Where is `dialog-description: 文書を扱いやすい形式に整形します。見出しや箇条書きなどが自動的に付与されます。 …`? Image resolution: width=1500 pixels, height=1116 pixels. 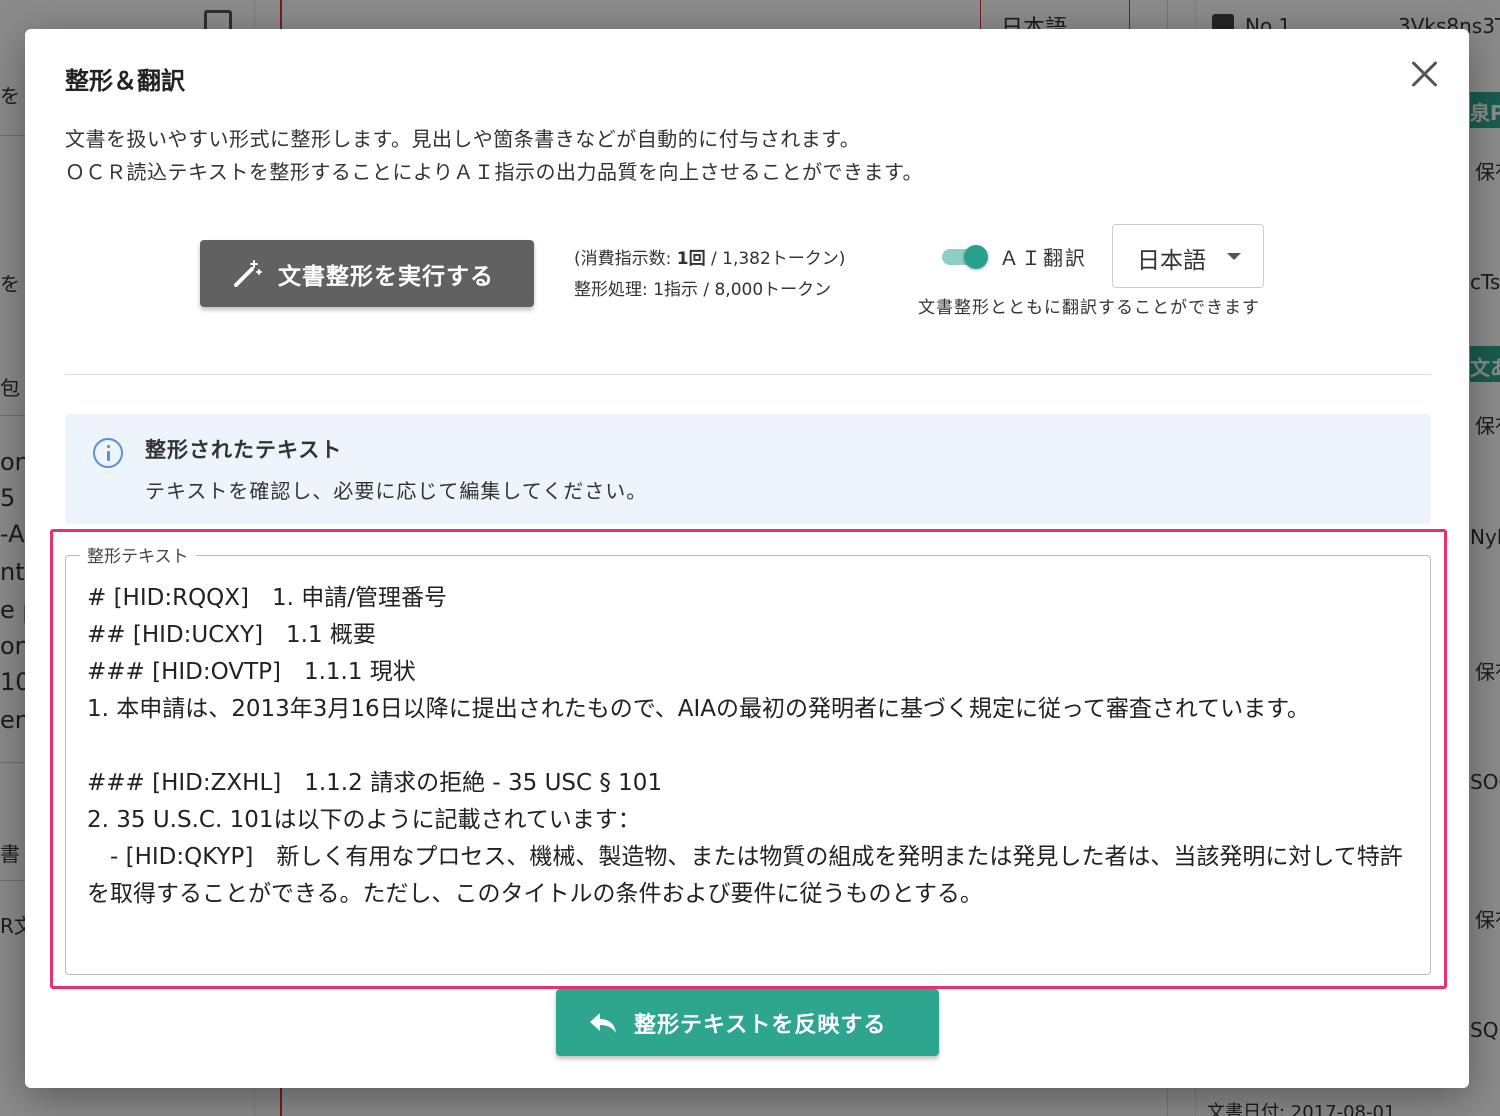
dialog-description: 文書を扱いやすい形式に整形します。見出しや箇条書きなどが自動的に付与されます。 … is located at coordinates (494, 156).